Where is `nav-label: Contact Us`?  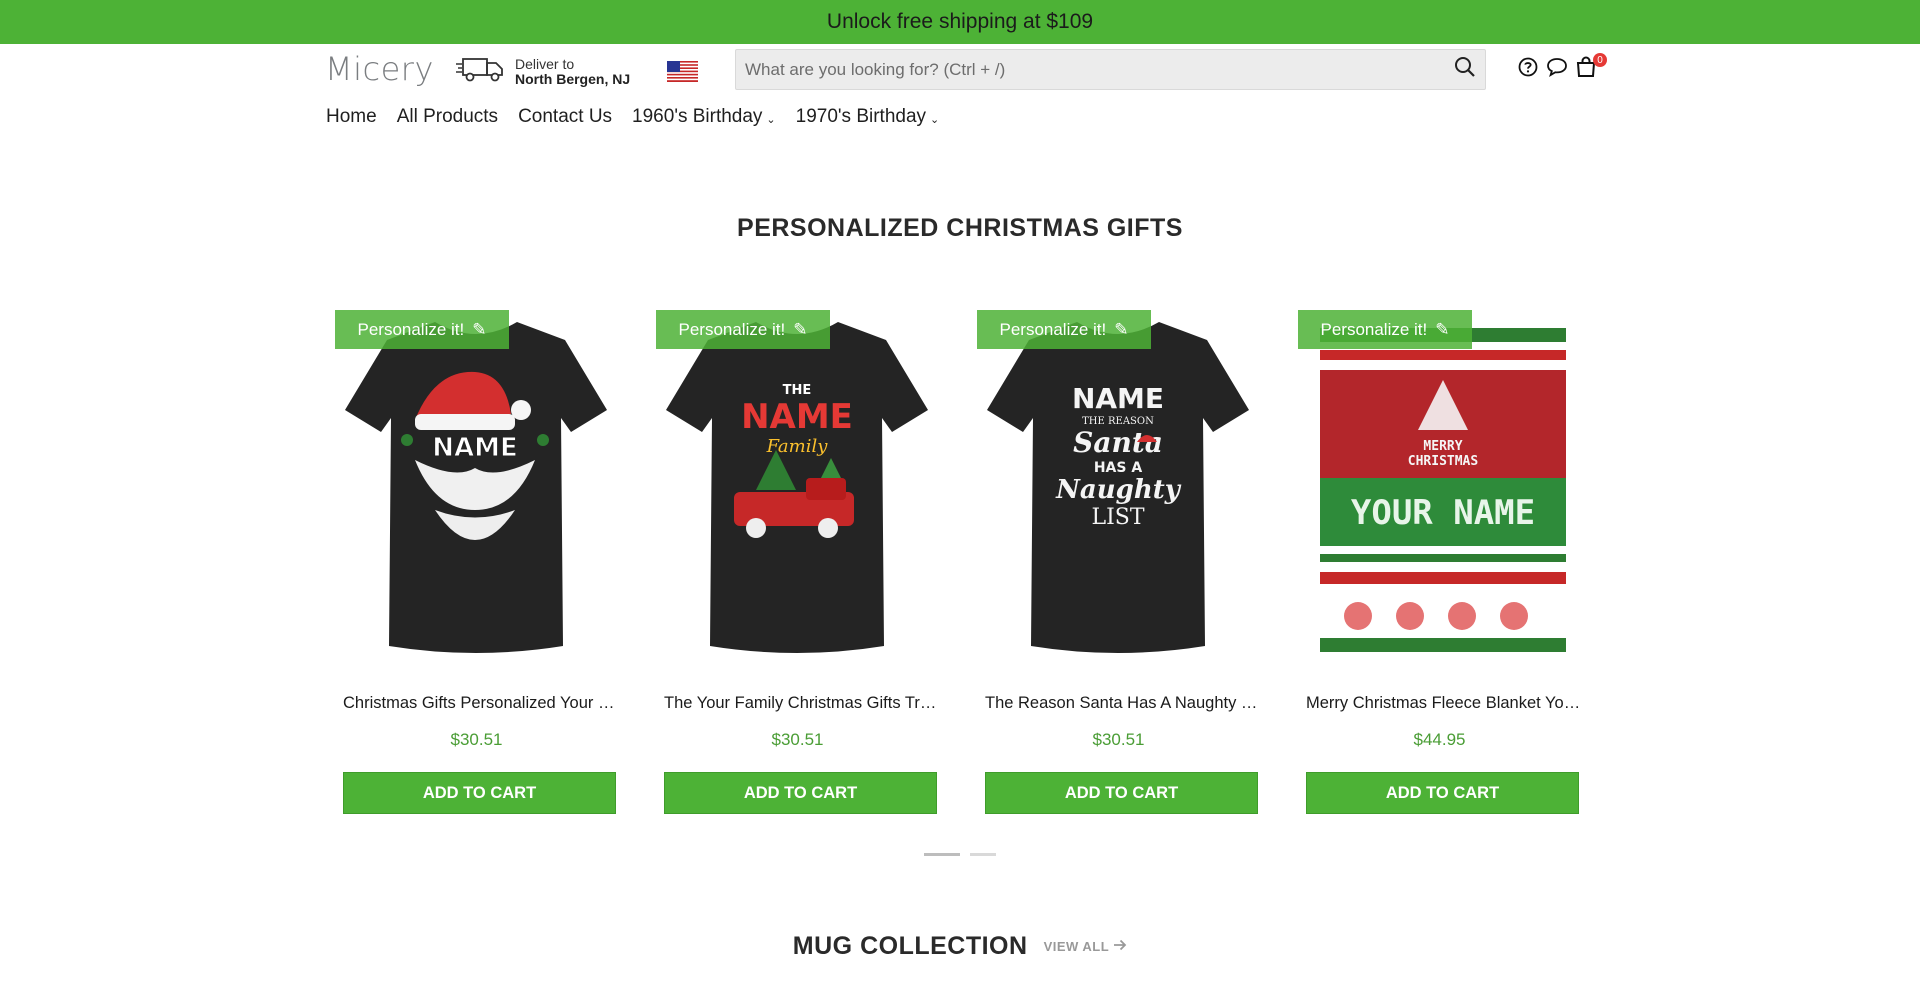
nav-label: Contact Us is located at coordinates (565, 116).